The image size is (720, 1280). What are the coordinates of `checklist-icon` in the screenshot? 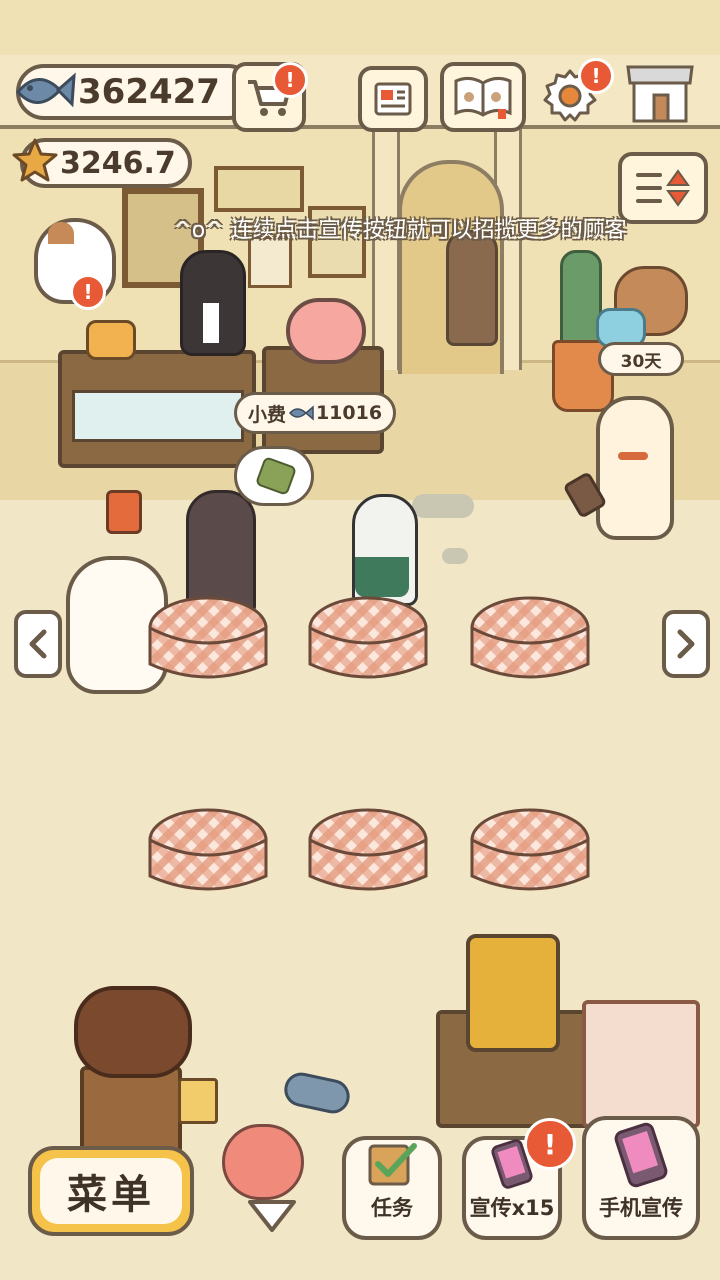 It's located at (392, 1164).